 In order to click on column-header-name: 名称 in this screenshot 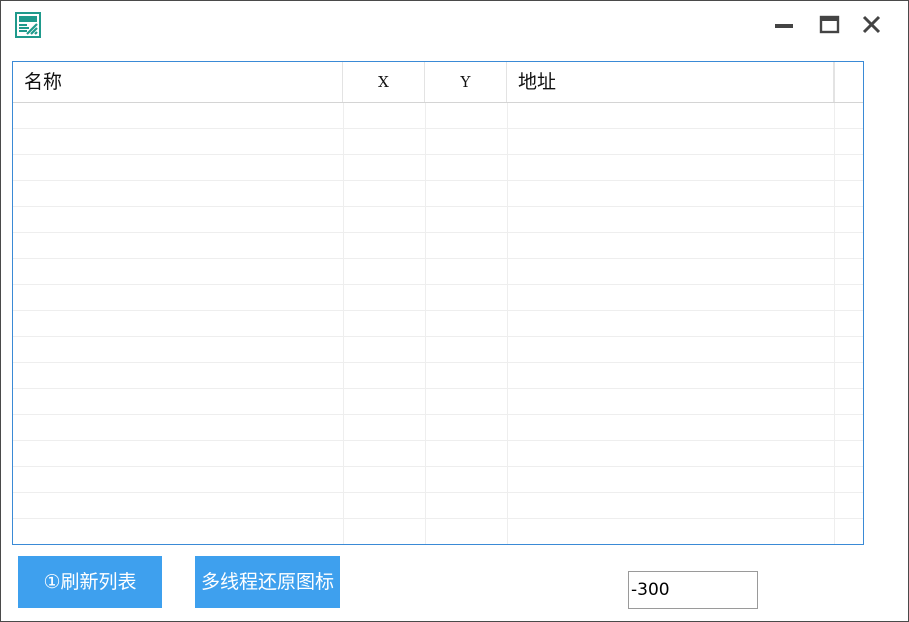, I will do `click(178, 82)`.